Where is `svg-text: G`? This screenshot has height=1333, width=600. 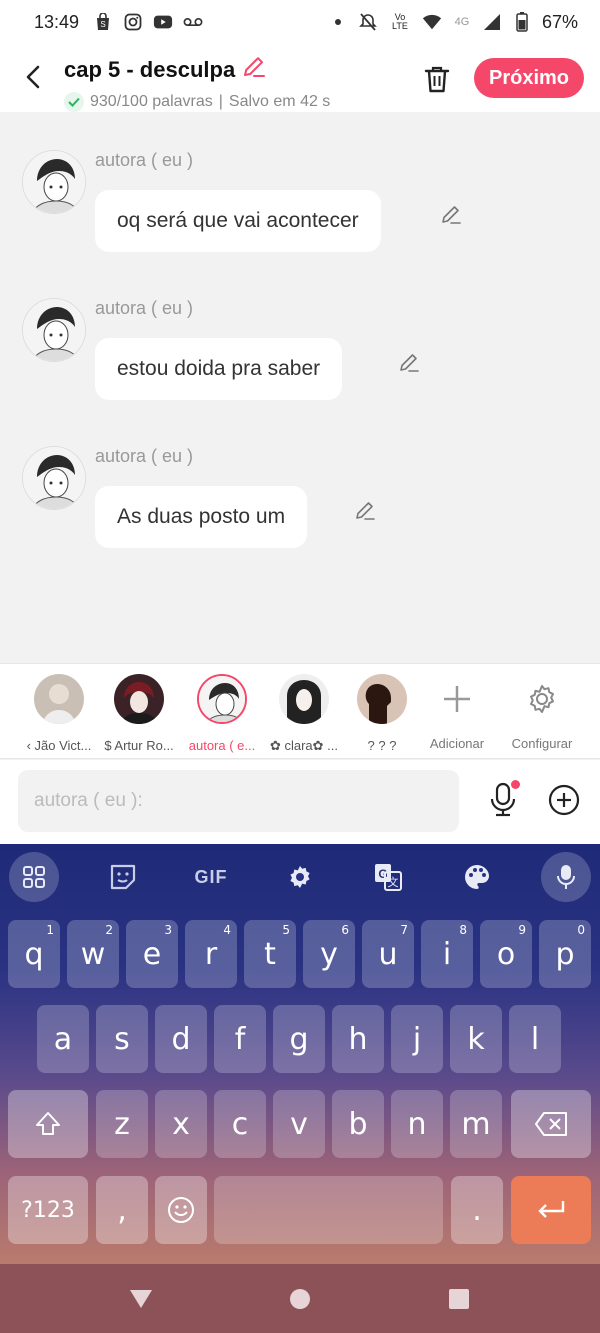
svg-text: G is located at coordinates (382, 874).